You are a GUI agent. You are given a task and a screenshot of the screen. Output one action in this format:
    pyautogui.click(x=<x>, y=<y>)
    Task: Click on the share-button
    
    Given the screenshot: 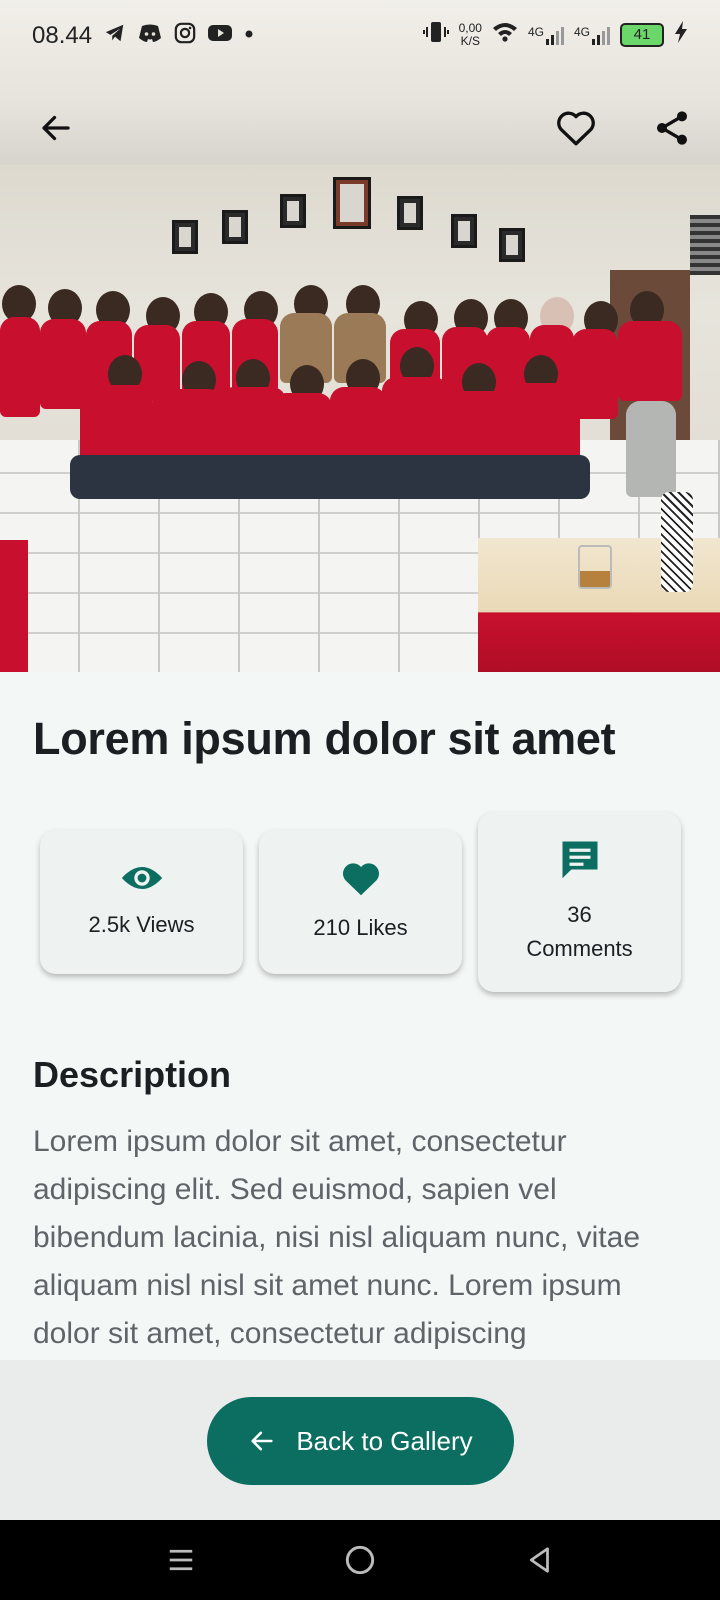 What is the action you would take?
    pyautogui.click(x=672, y=128)
    